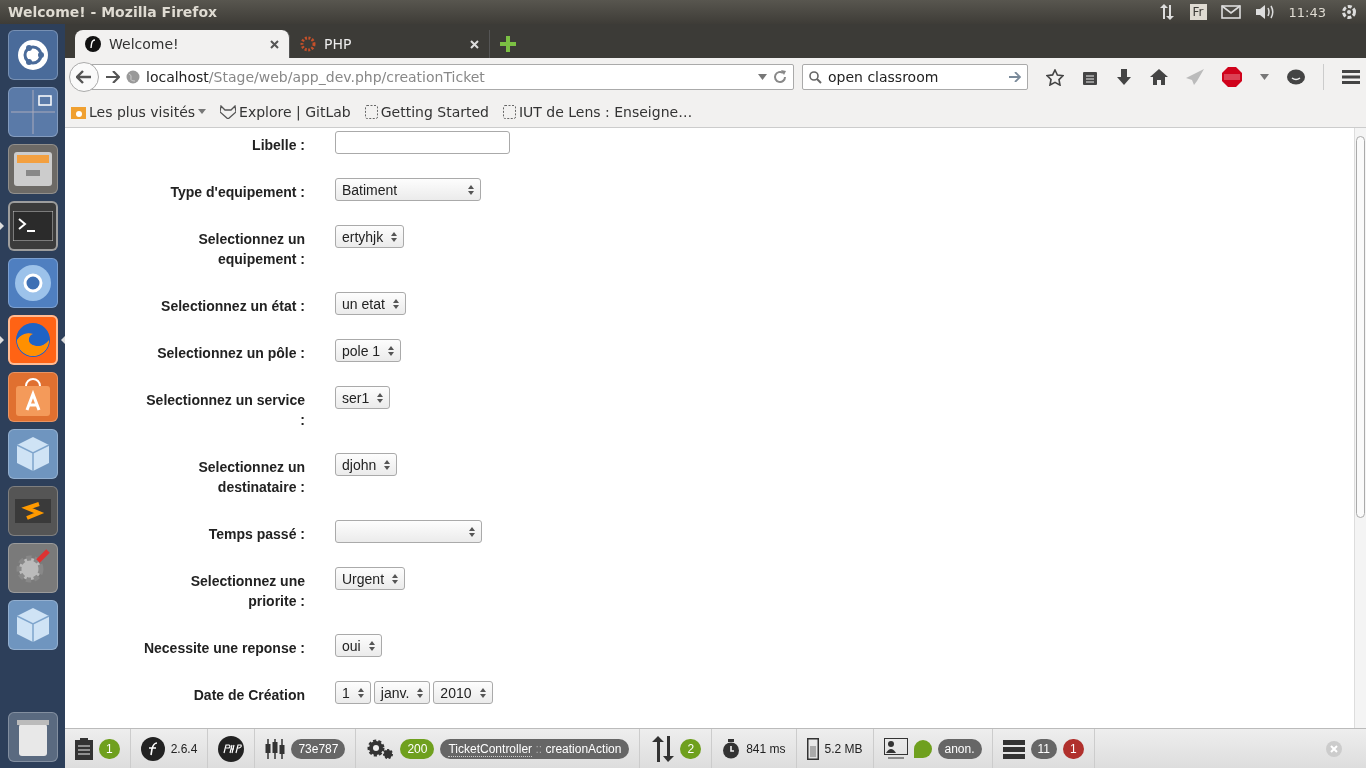  What do you see at coordinates (662, 748) in the screenshot?
I see `transfer-arrows-icon` at bounding box center [662, 748].